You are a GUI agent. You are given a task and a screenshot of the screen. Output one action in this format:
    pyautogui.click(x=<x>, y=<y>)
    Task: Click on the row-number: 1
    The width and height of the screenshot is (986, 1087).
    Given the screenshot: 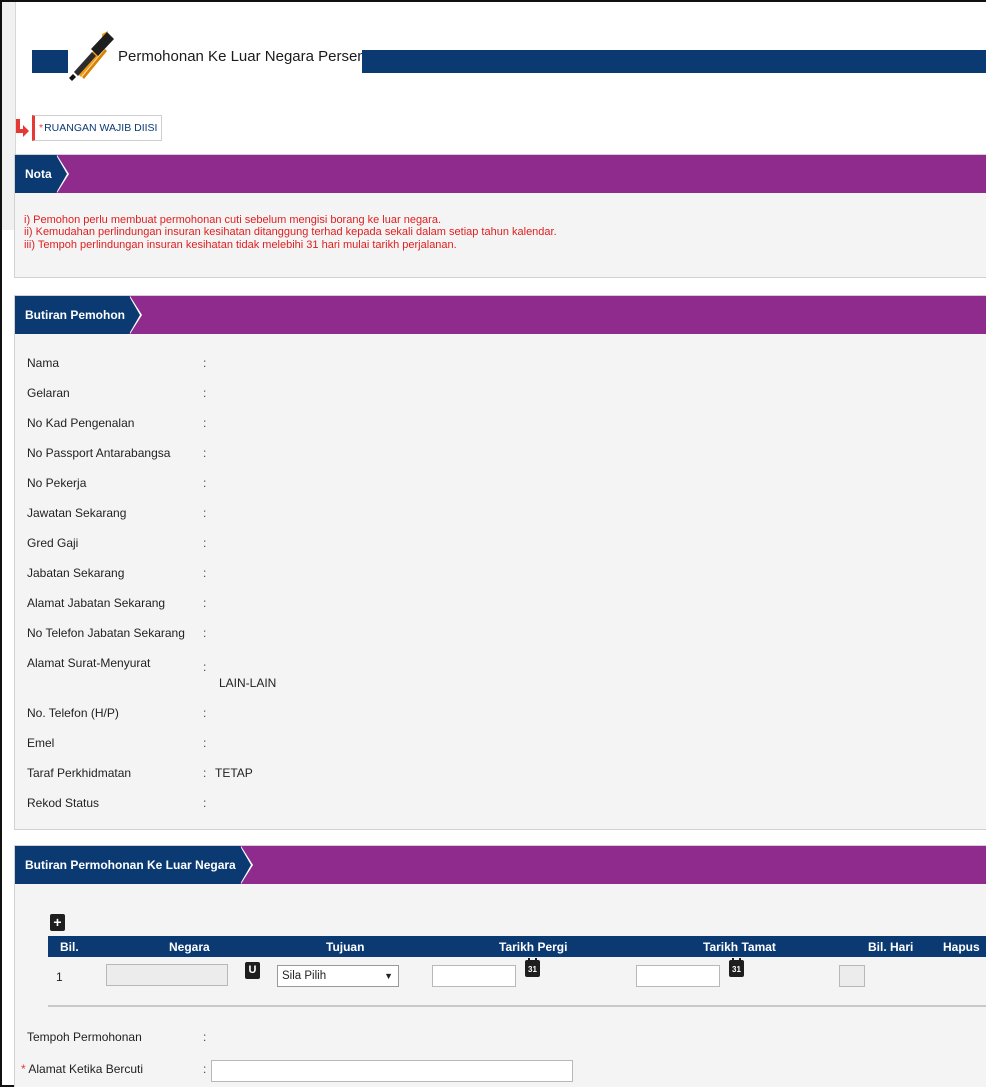 What is the action you would take?
    pyautogui.click(x=59, y=977)
    